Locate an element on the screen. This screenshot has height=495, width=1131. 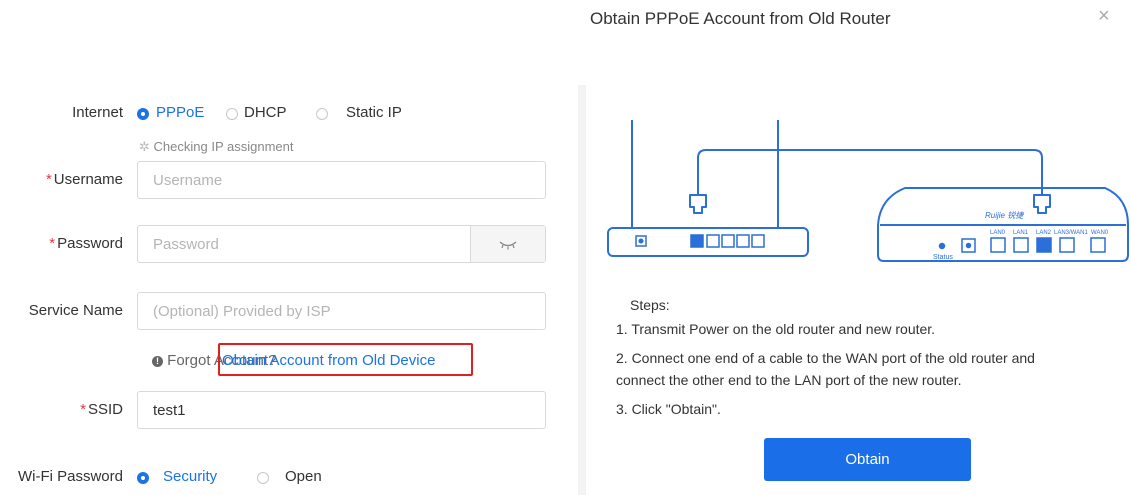
password-label: * Password is located at coordinates (86, 243).